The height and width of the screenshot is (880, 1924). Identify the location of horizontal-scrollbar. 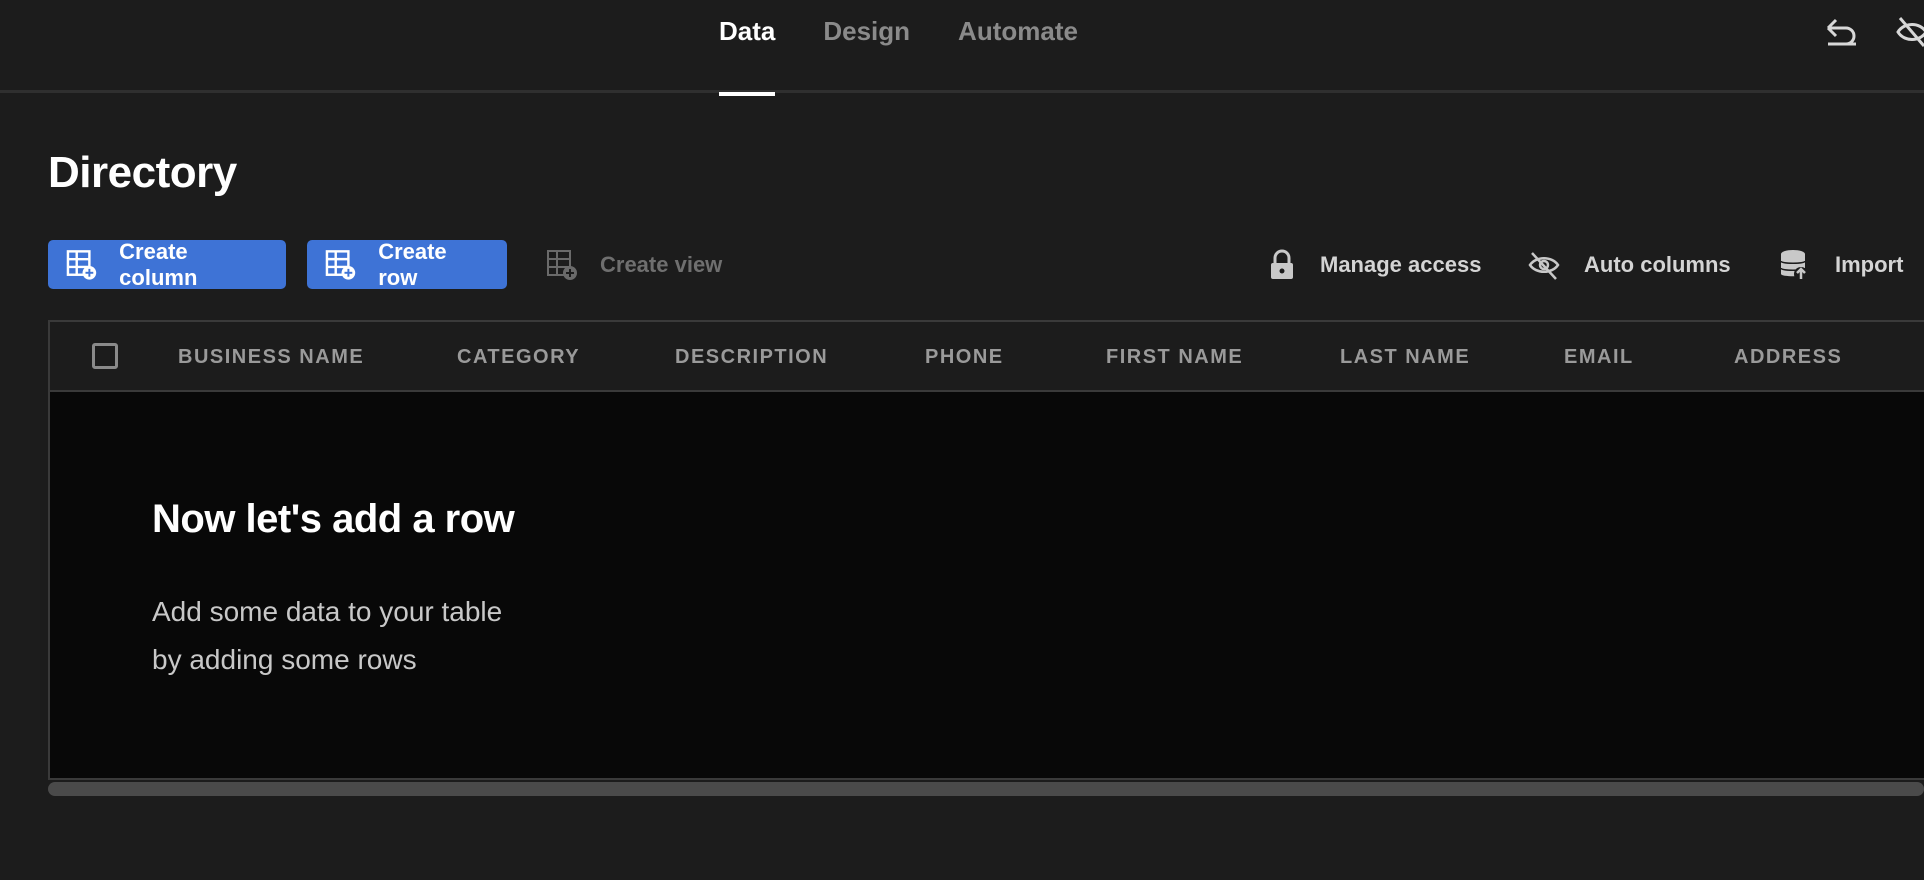
(986, 789).